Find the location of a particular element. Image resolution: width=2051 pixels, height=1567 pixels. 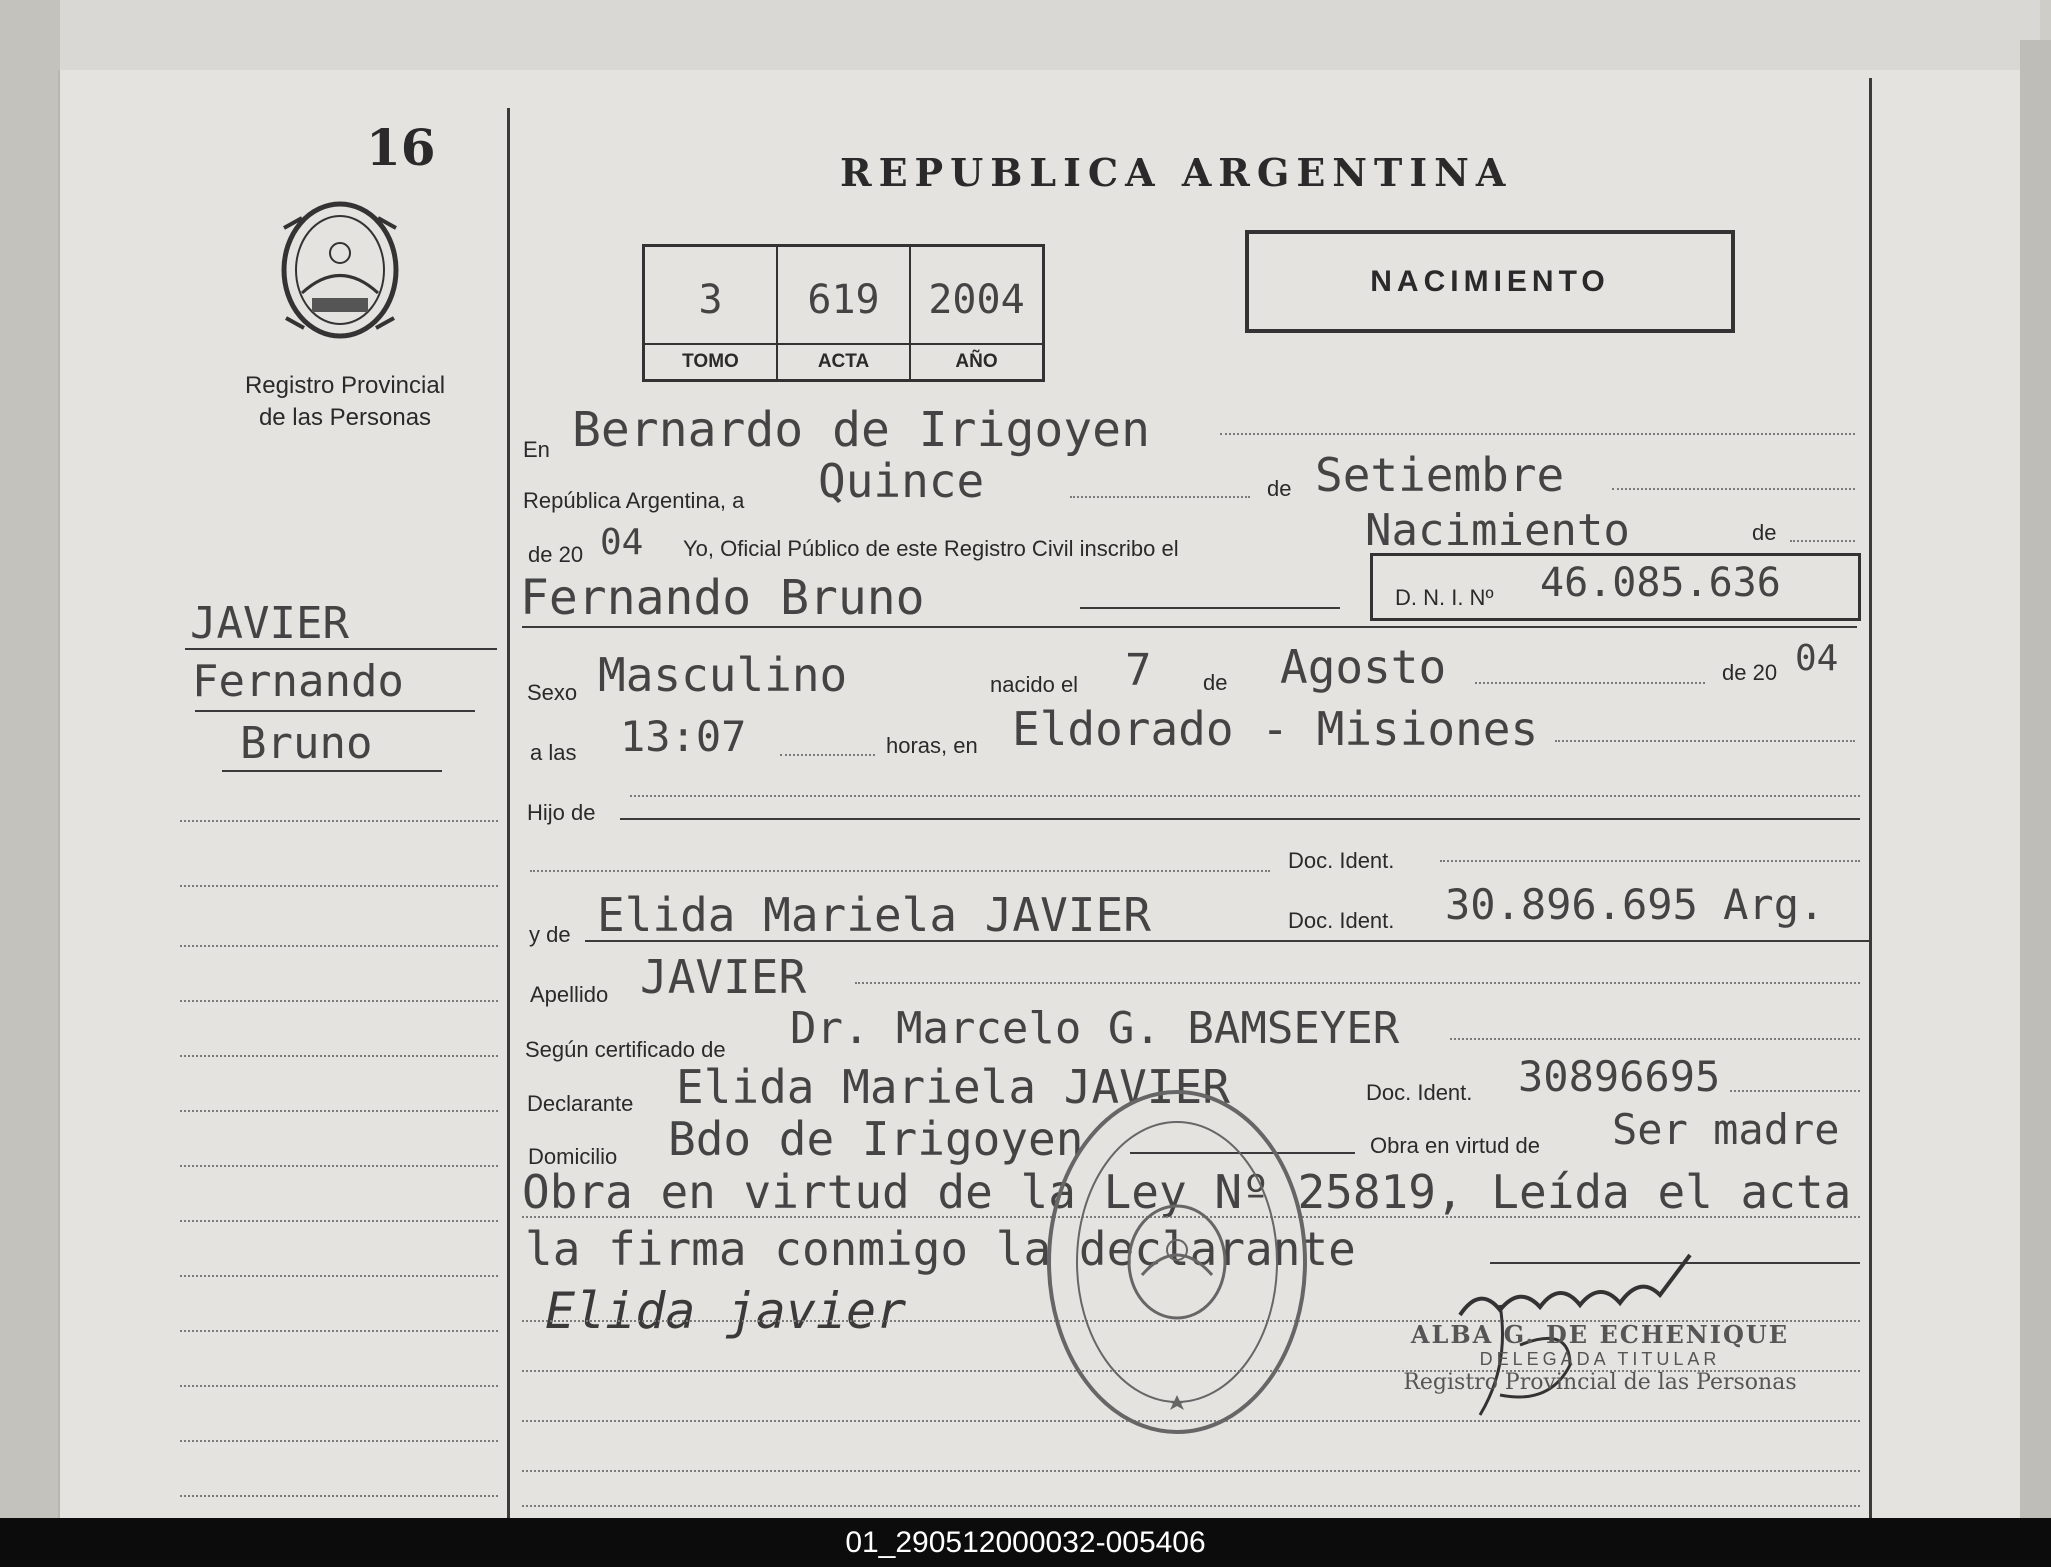

republica-label: República Argentina, a is located at coordinates (634, 500).